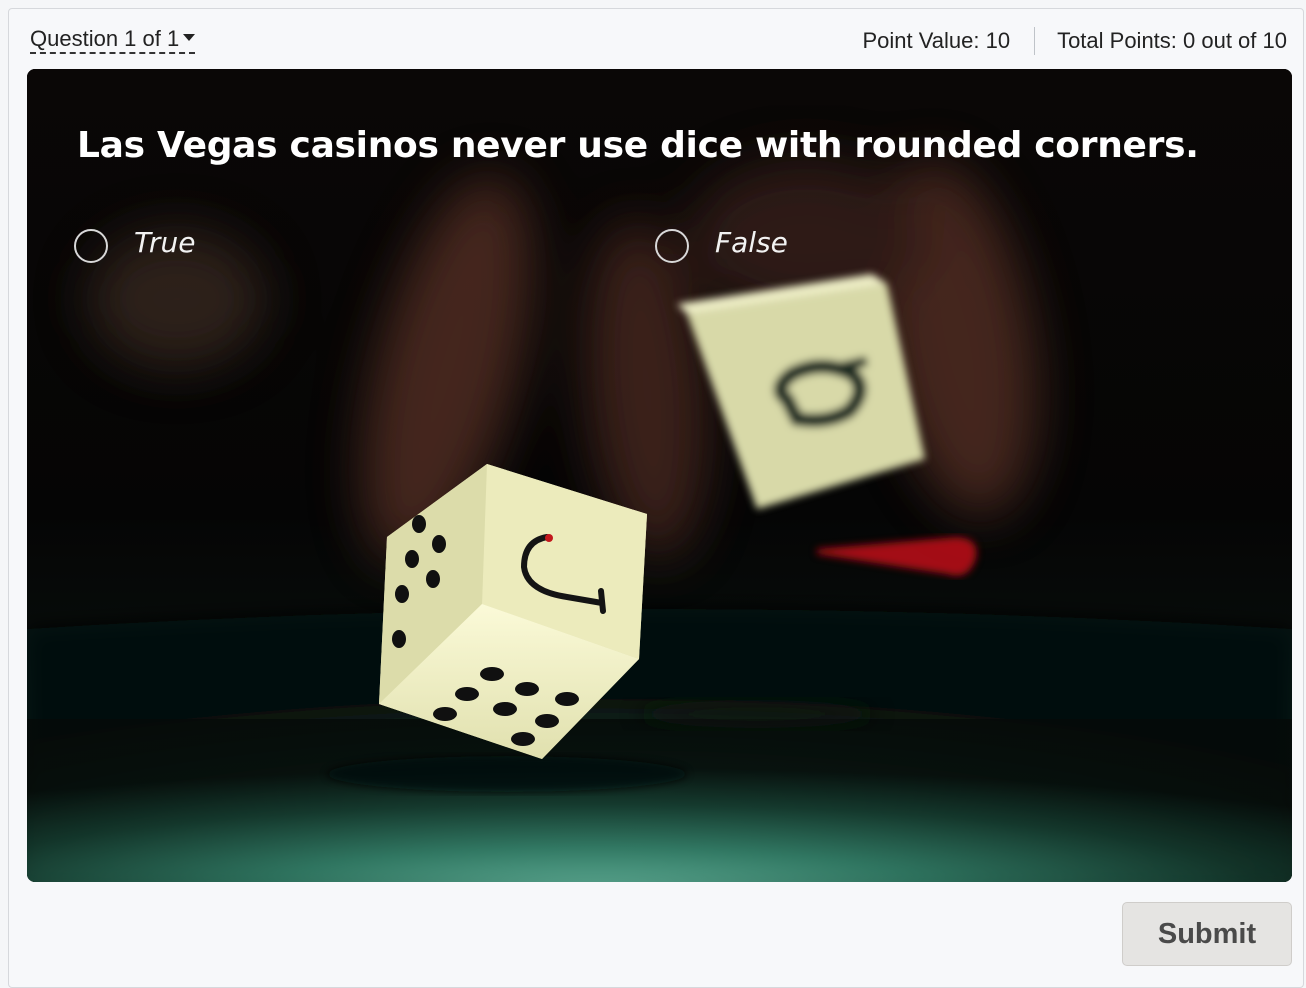 The width and height of the screenshot is (1306, 988). I want to click on option-true: True, so click(135, 244).